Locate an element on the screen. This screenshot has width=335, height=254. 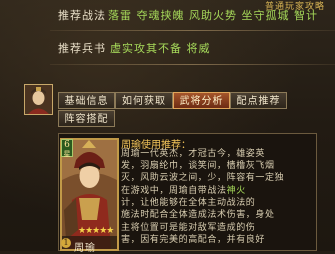
tab-how-to-get: 如何获取 is located at coordinates (144, 100).